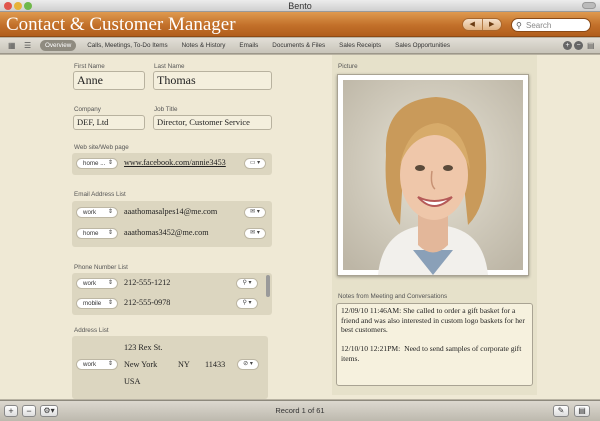 Image resolution: width=600 pixels, height=421 pixels. I want to click on website-list: home ... ⇕ www.facebook.com/annie3453 ▭ ▾, so click(172, 164).